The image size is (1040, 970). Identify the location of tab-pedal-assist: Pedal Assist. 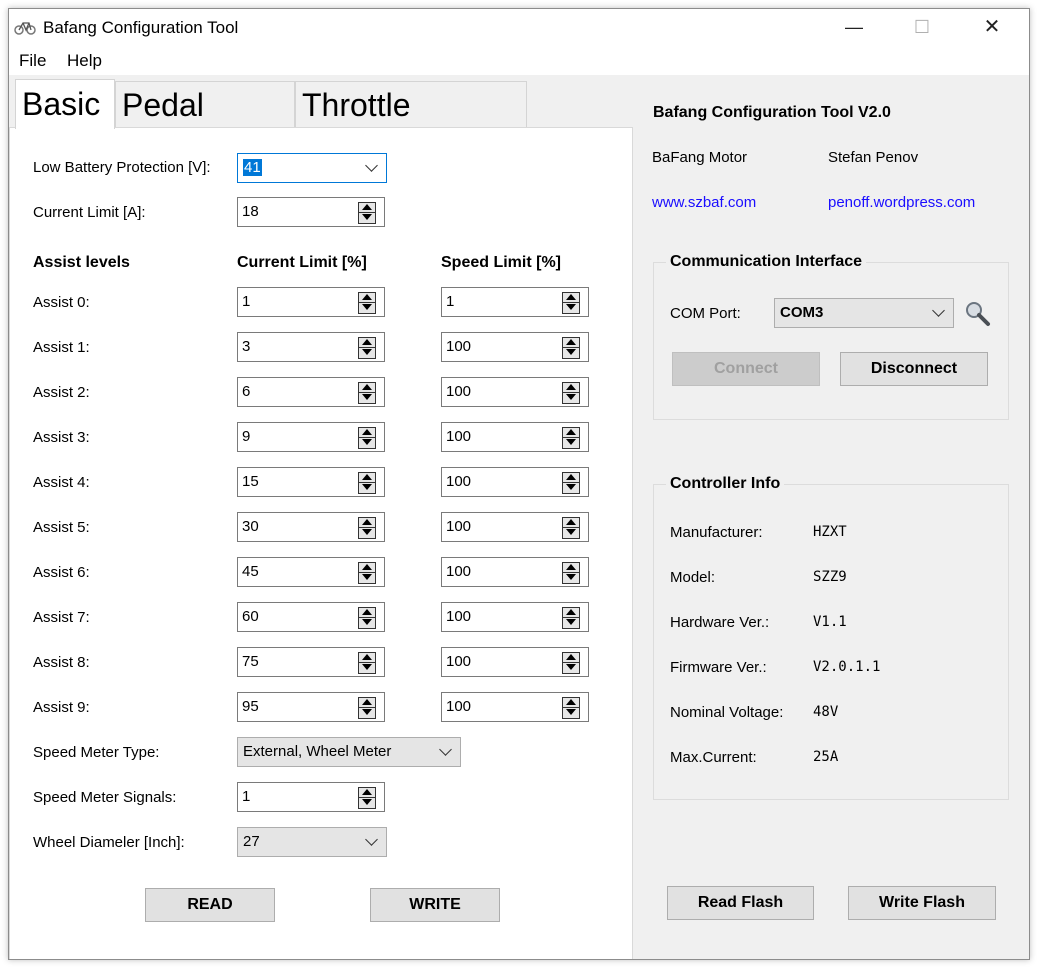
(205, 125).